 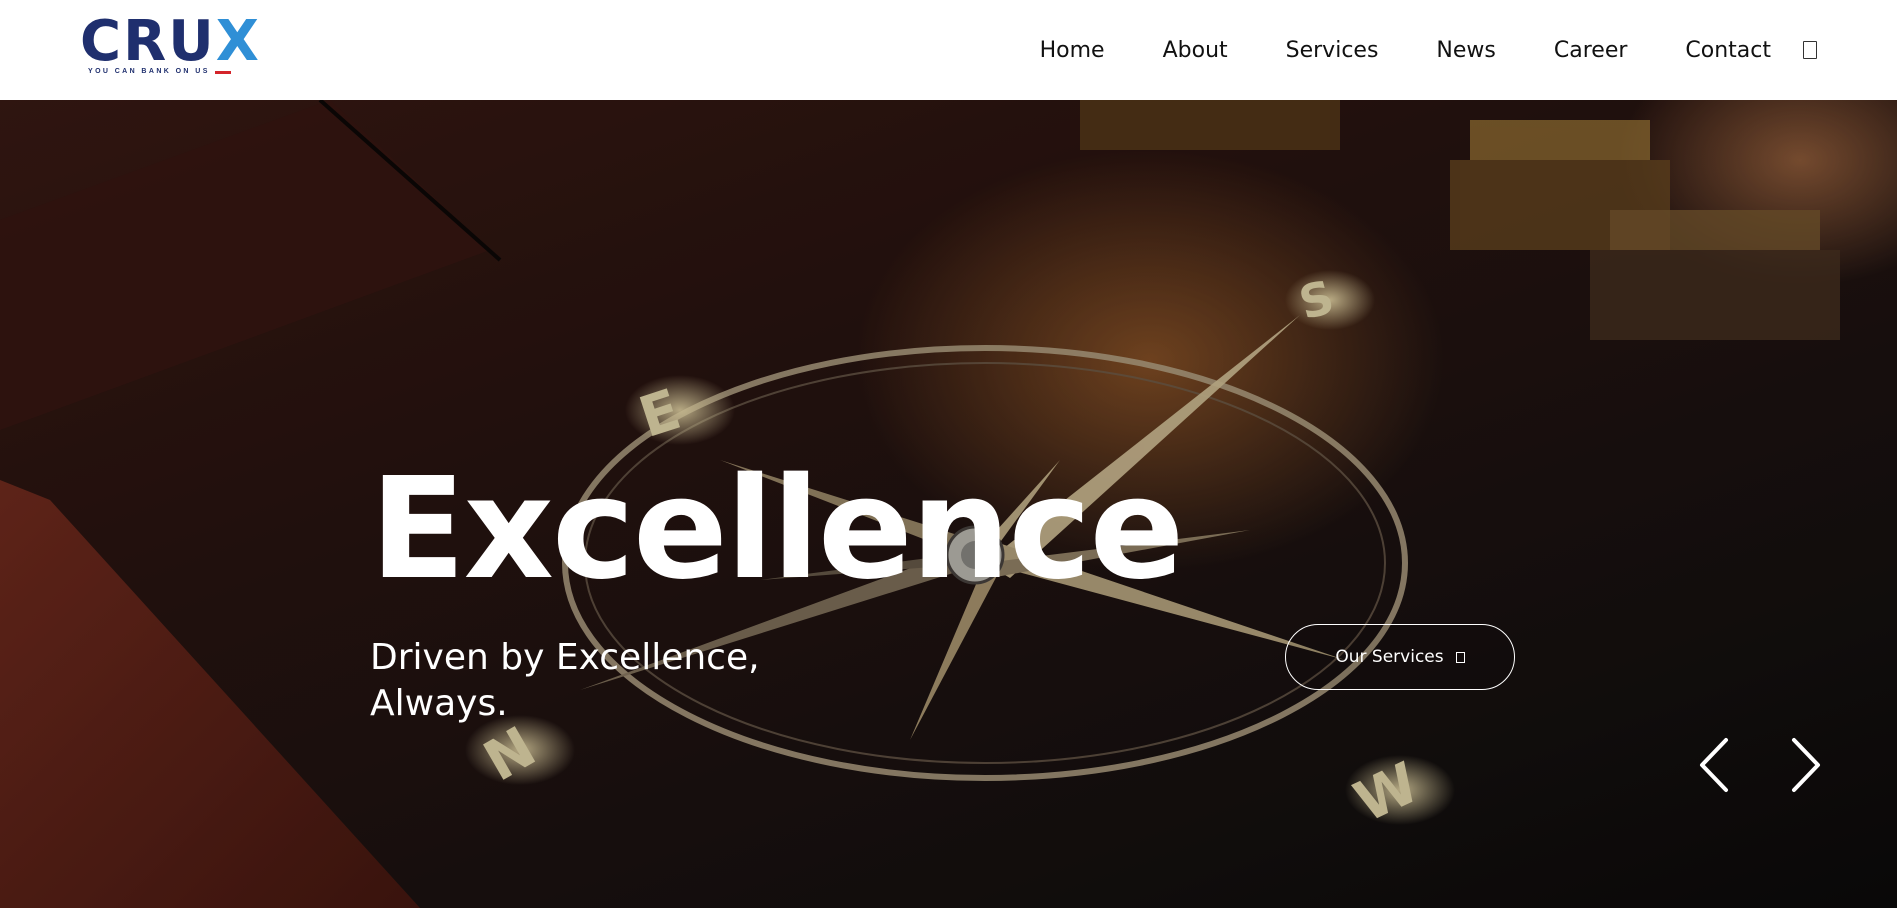 I want to click on our-services-button: Our Services, so click(x=1400, y=657).